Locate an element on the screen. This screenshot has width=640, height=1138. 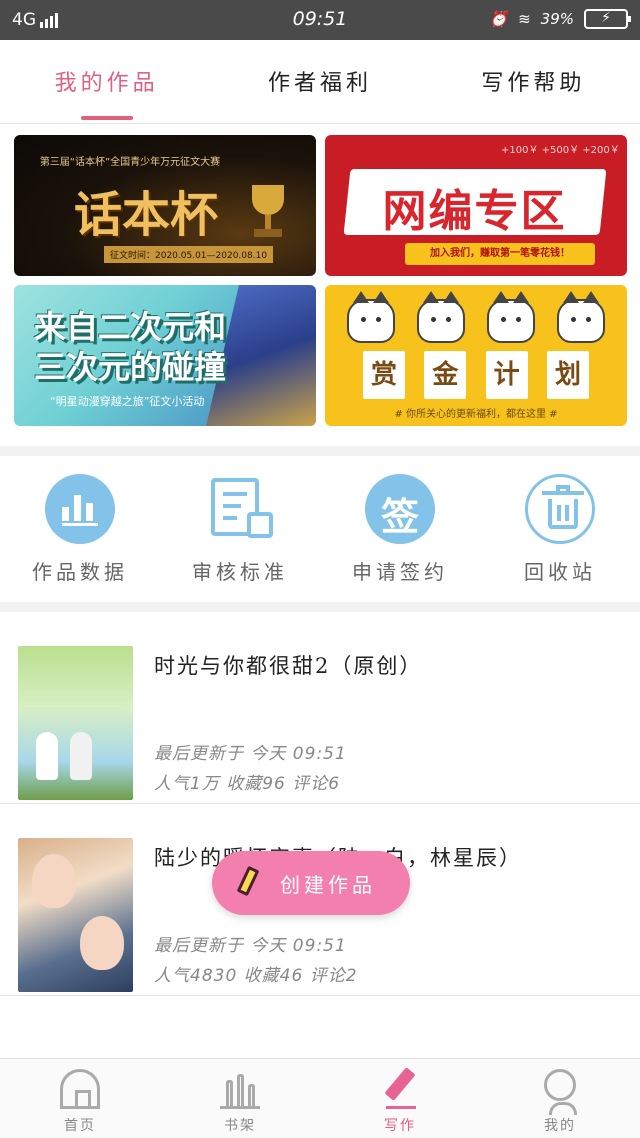
banner-erciyuan: 来自二次元和 三次元的碰撞 “明星动漫穿越之旅”征文小活动 is located at coordinates (165, 355).